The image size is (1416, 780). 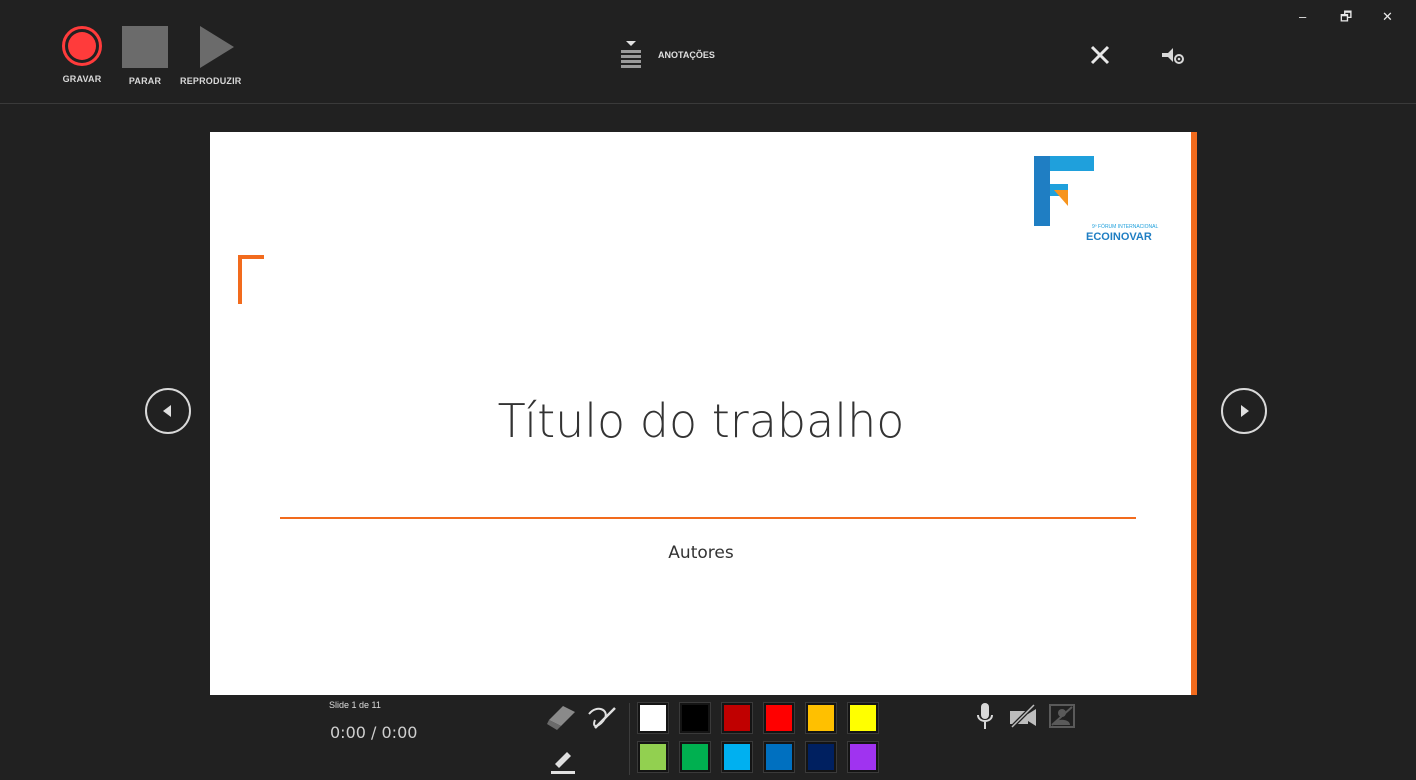 What do you see at coordinates (708, 103) in the screenshot?
I see `toolbar-divider` at bounding box center [708, 103].